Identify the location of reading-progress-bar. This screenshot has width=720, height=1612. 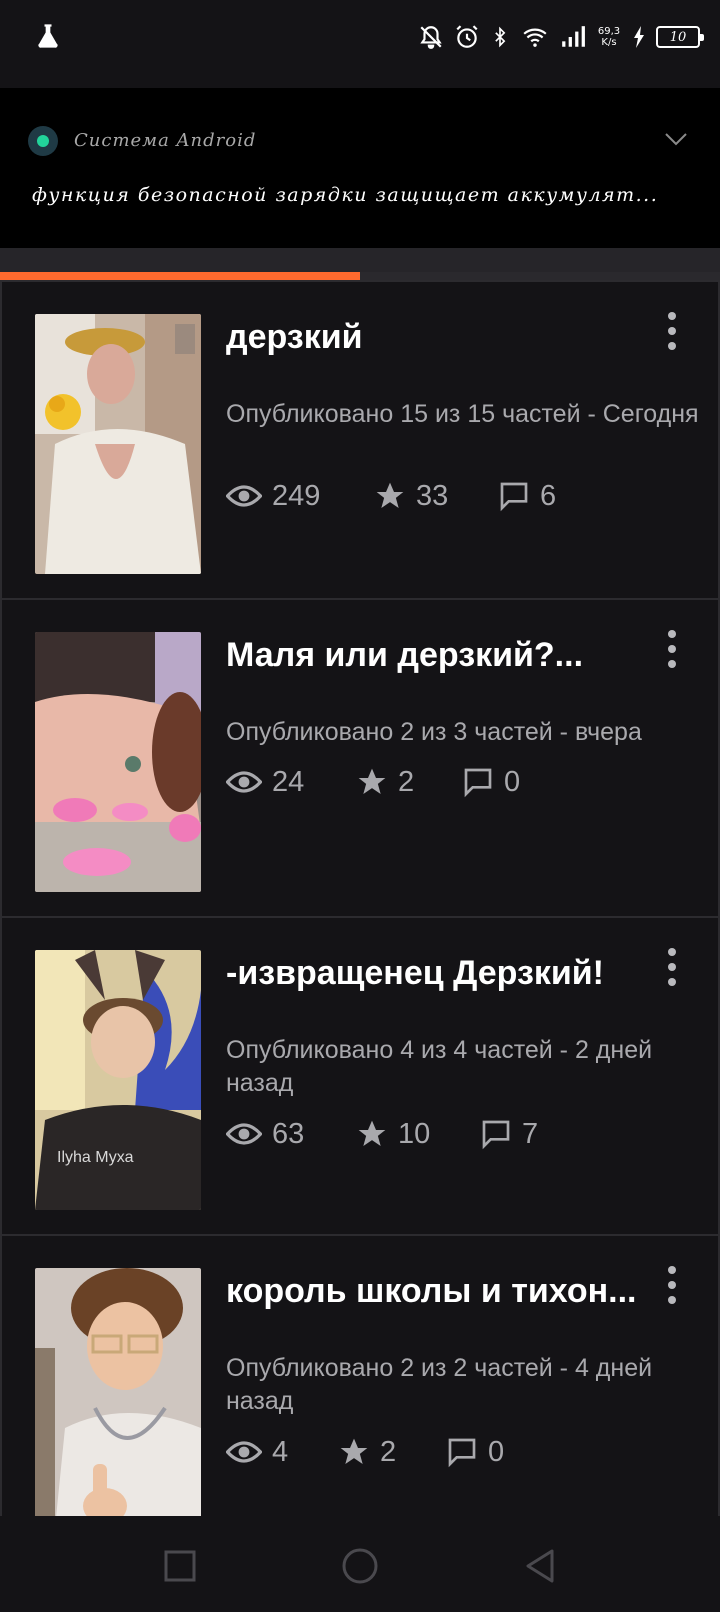
(360, 276).